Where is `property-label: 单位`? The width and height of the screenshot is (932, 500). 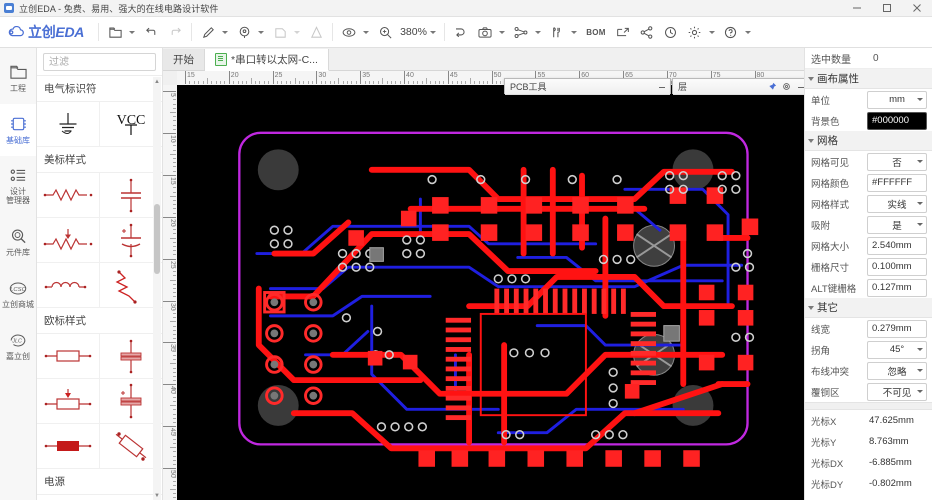 property-label: 单位 is located at coordinates (821, 101).